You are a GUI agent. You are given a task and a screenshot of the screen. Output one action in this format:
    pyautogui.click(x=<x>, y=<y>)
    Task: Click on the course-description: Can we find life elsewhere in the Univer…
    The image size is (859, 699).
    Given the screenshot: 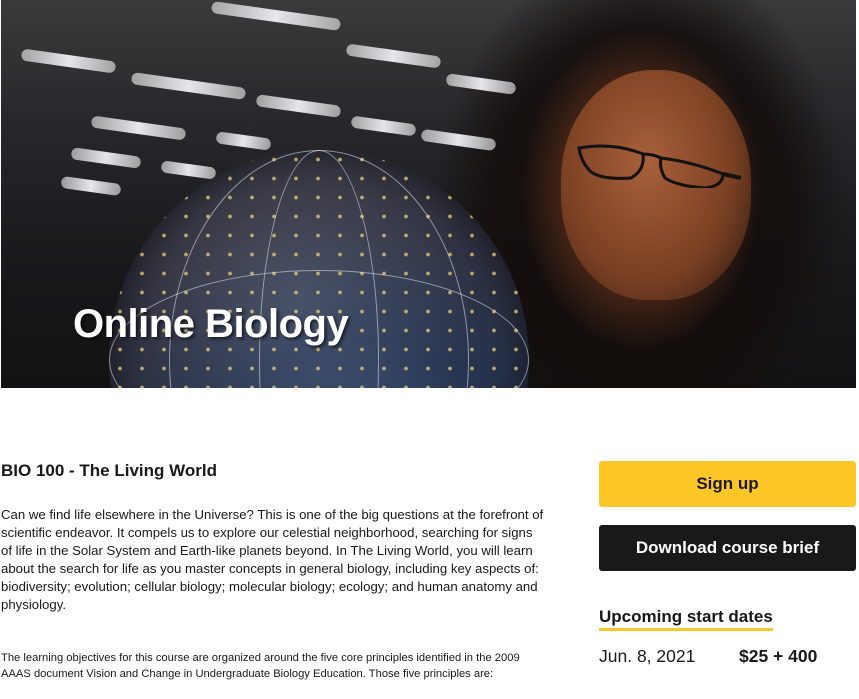 What is the action you would take?
    pyautogui.click(x=272, y=559)
    